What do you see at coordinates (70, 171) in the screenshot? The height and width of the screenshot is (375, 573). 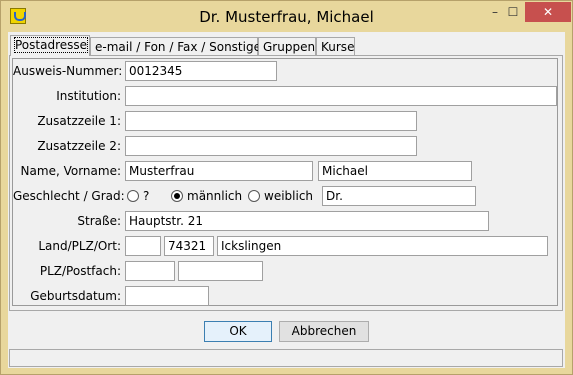 I see `name-label: Name, Vorname:` at bounding box center [70, 171].